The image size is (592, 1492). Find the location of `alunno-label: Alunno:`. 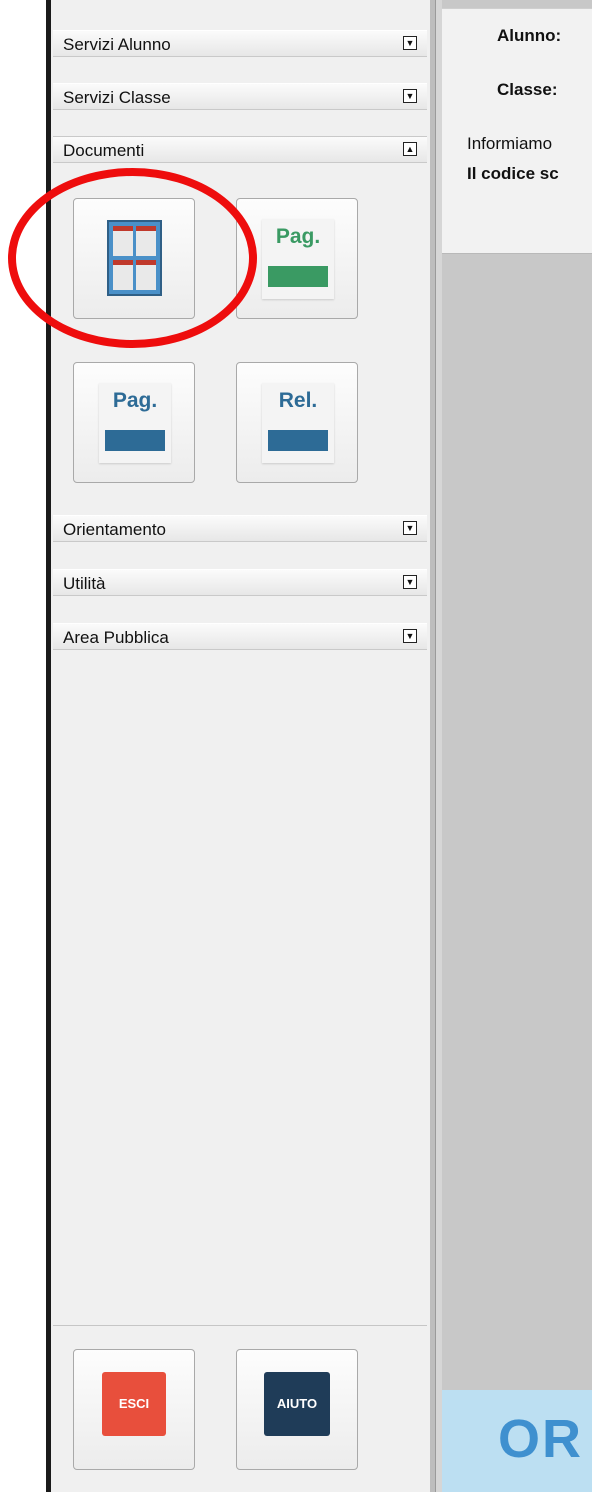

alunno-label: Alunno: is located at coordinates (529, 35).